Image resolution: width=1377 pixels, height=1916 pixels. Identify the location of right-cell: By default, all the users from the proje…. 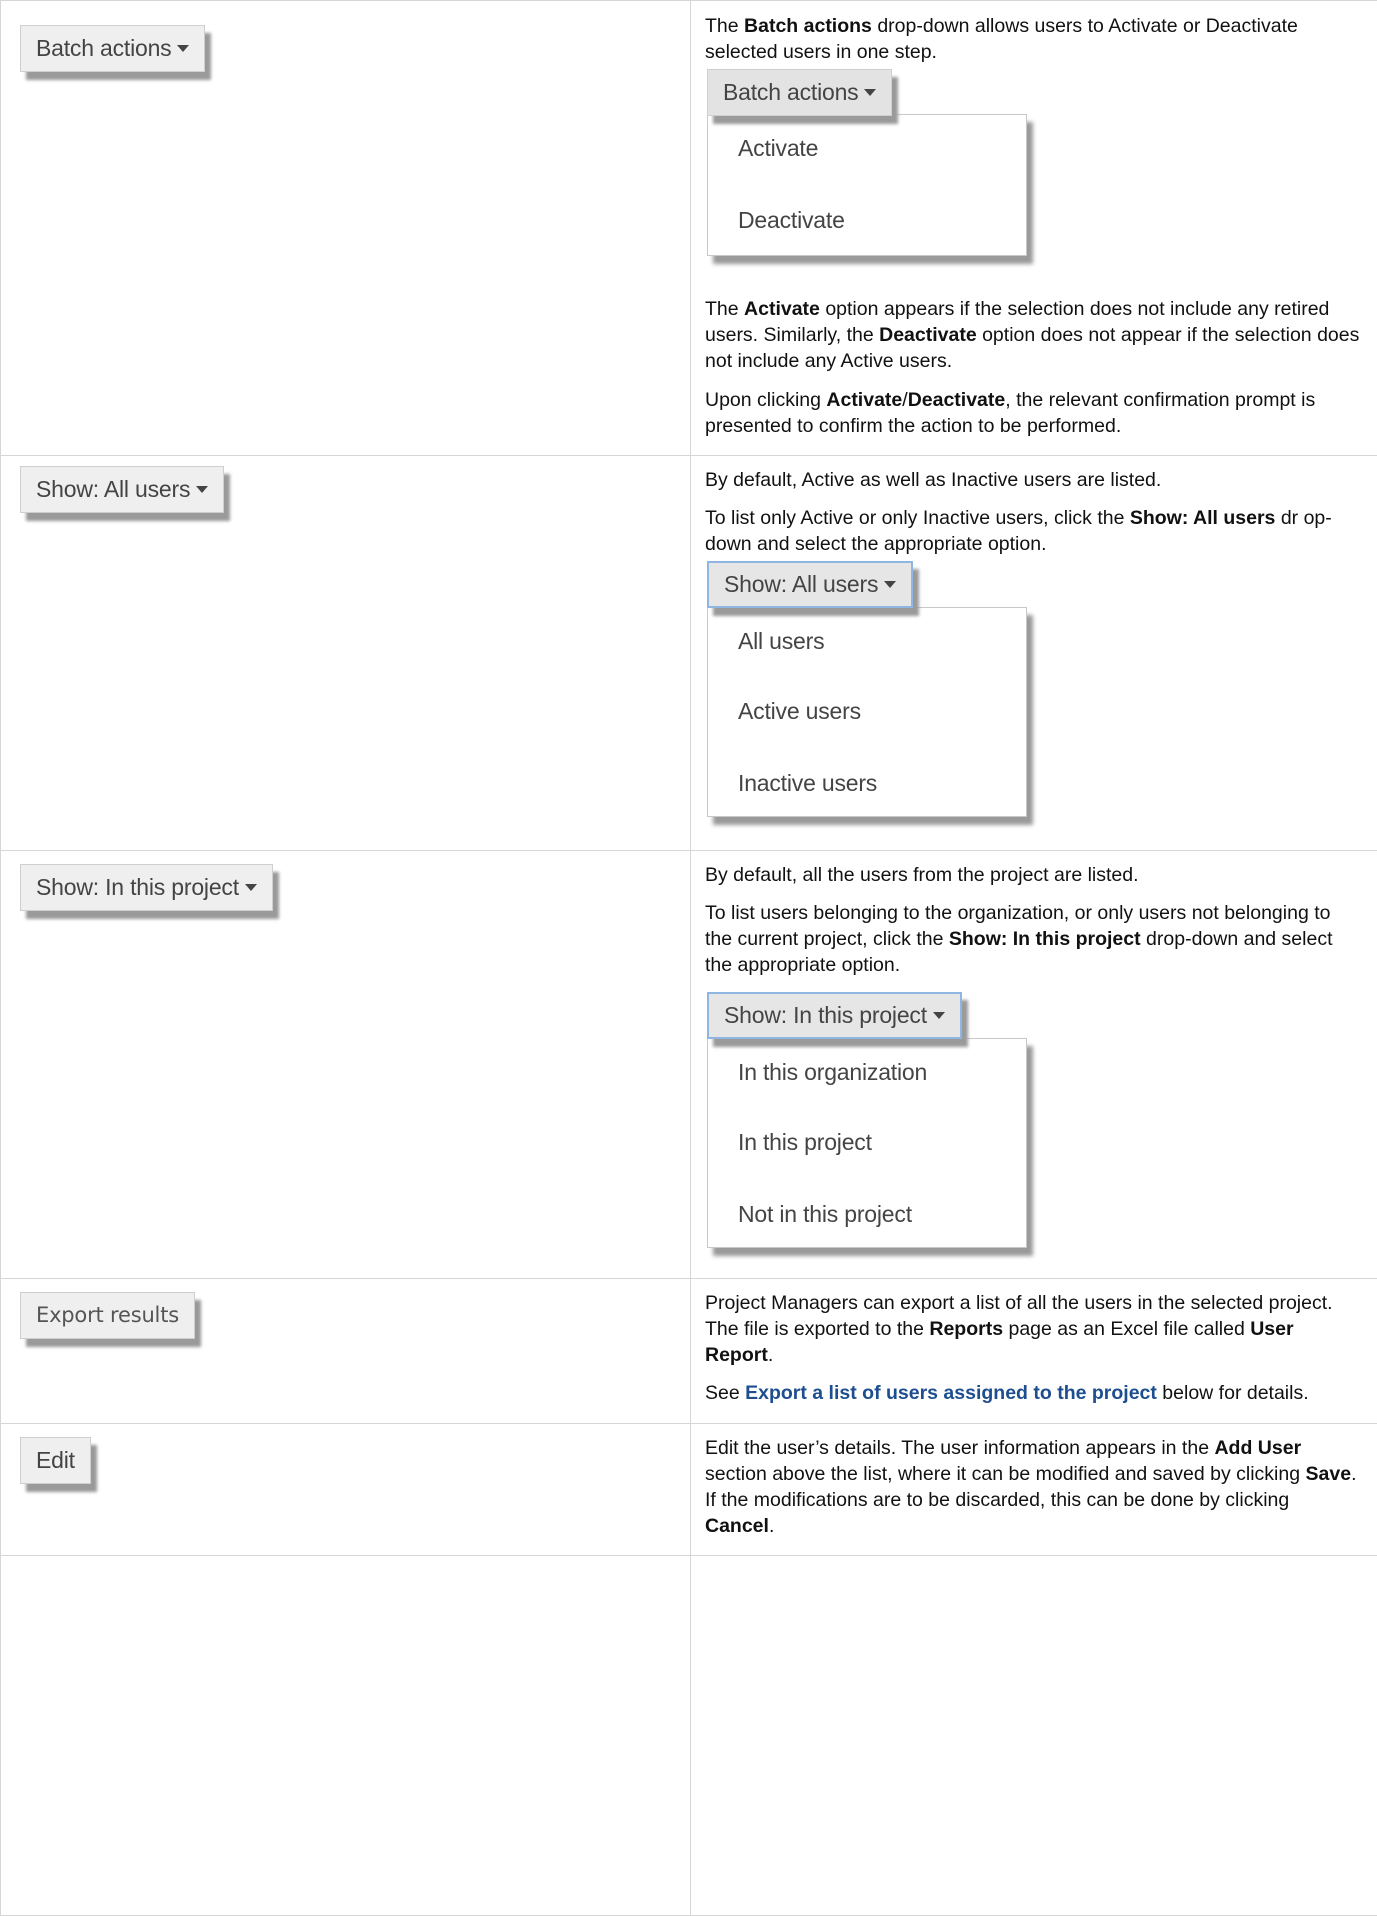
(1034, 1065).